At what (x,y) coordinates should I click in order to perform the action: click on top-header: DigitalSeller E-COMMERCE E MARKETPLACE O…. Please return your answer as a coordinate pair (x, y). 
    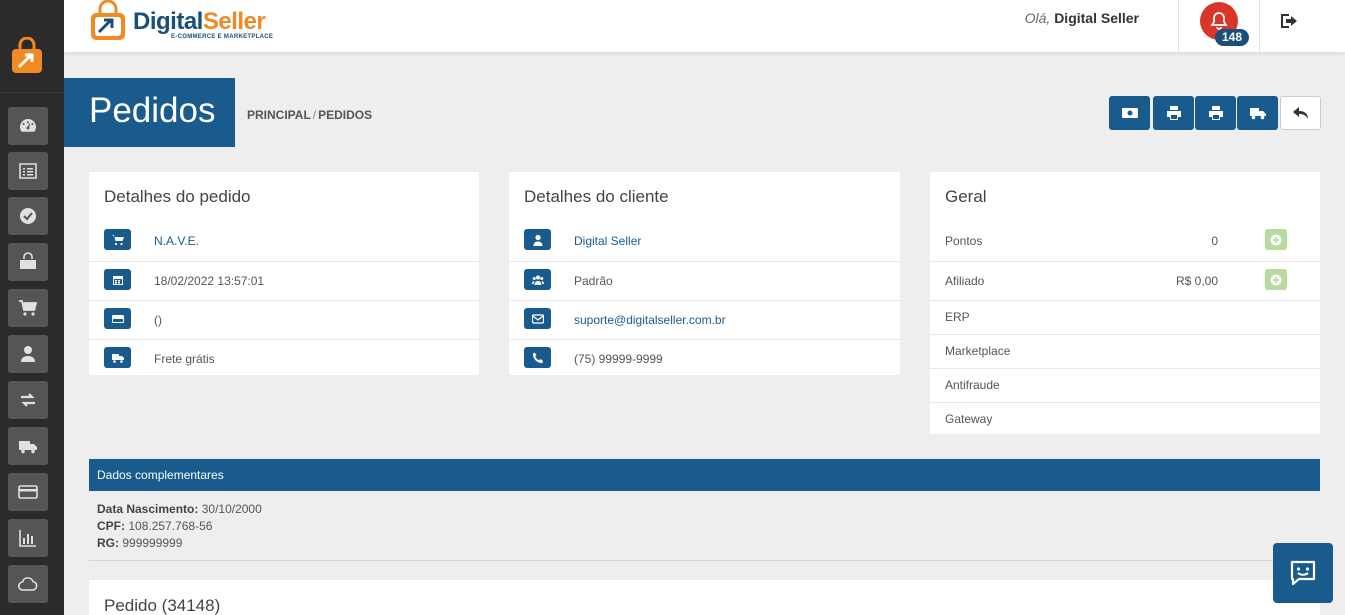
    Looking at the image, I should click on (704, 26).